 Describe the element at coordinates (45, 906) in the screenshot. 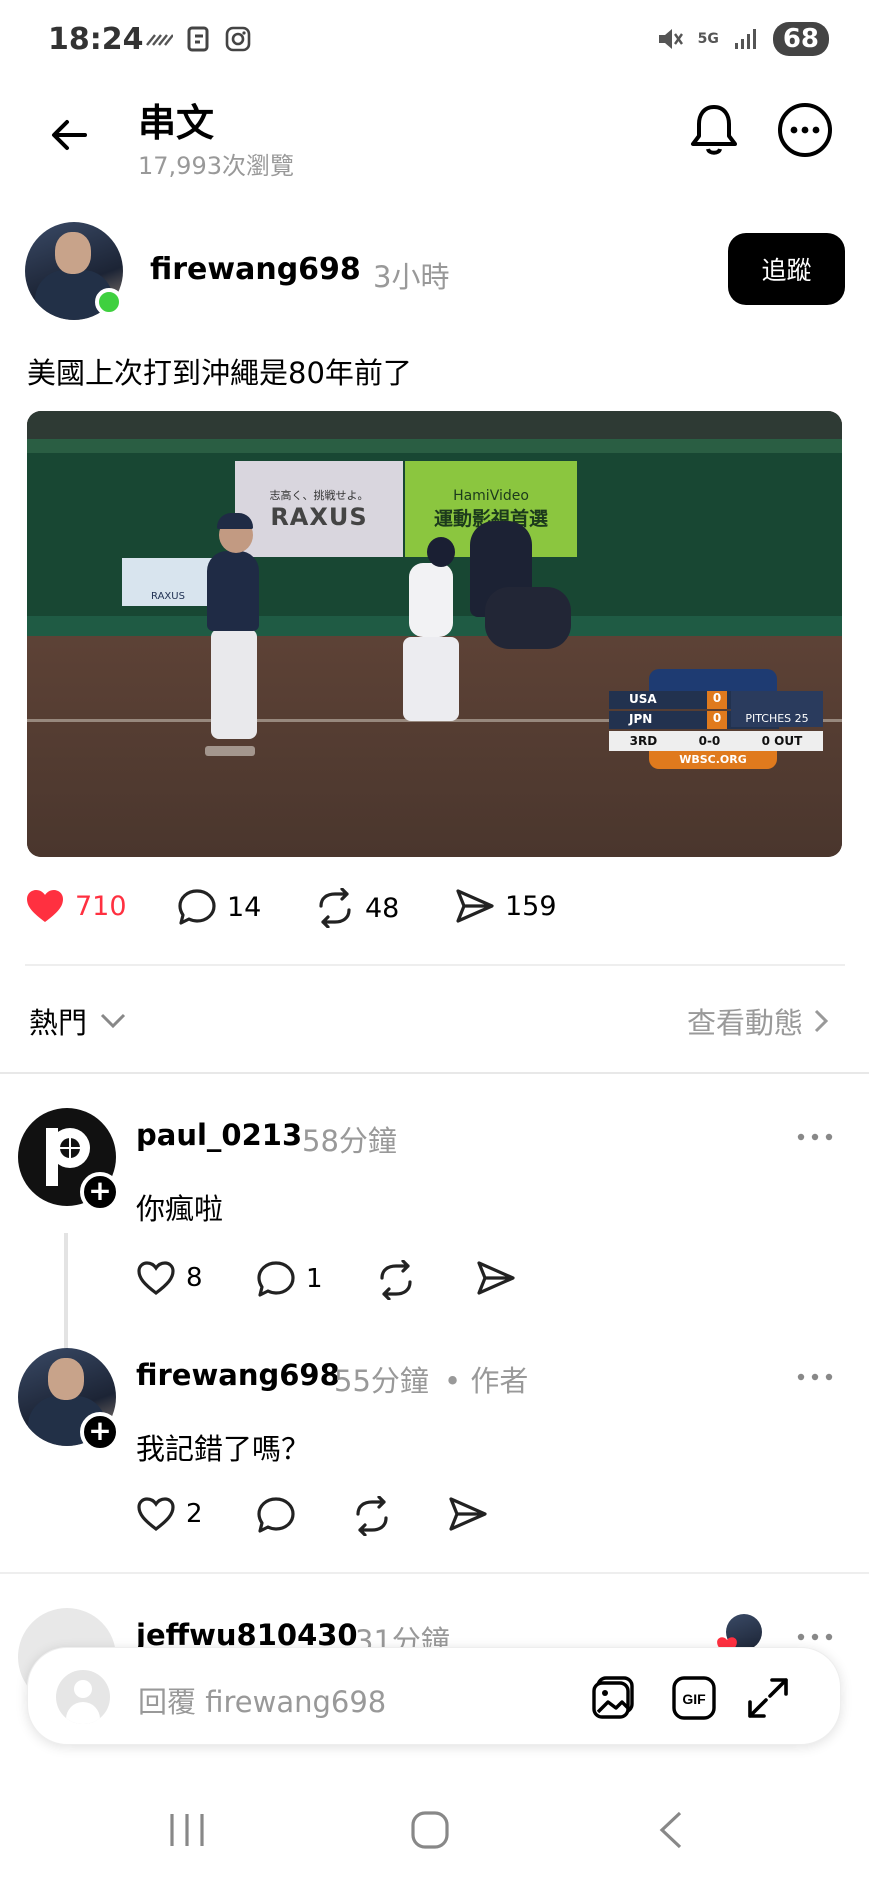

I see `heart-filled-icon` at that location.